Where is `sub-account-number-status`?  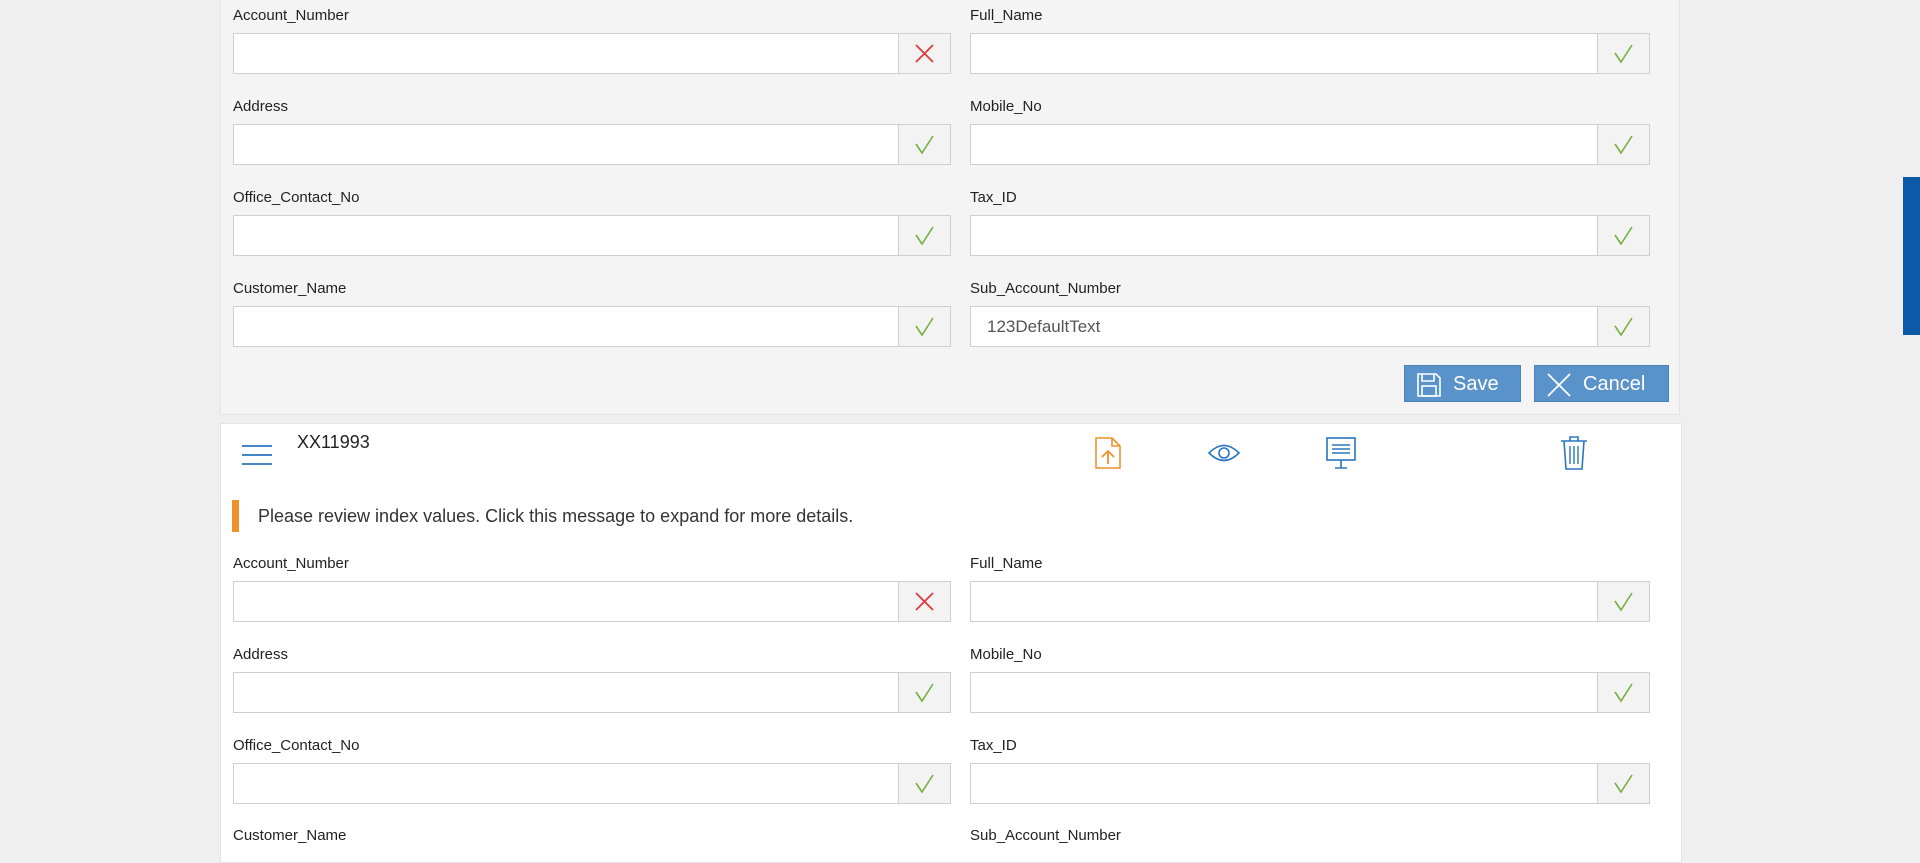
sub-account-number-status is located at coordinates (1623, 326).